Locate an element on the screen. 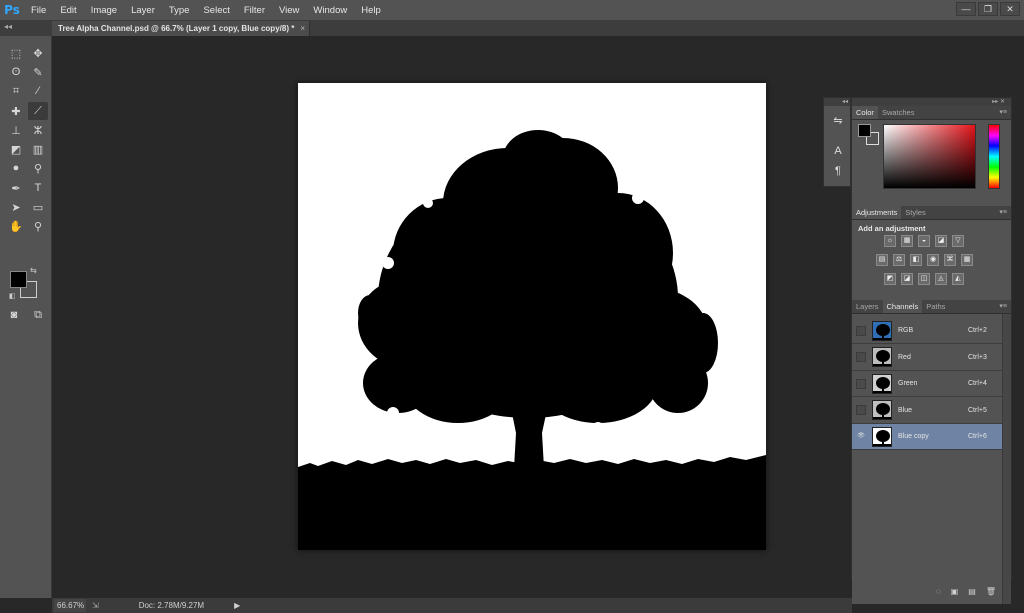 The height and width of the screenshot is (613, 1024). channel-row-rgb: RGB Ctrl+2 is located at coordinates (927, 331).